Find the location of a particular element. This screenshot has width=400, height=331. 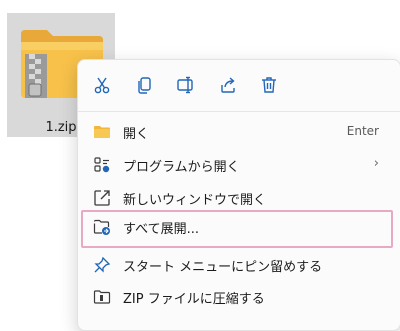

share-icon is located at coordinates (228, 85).